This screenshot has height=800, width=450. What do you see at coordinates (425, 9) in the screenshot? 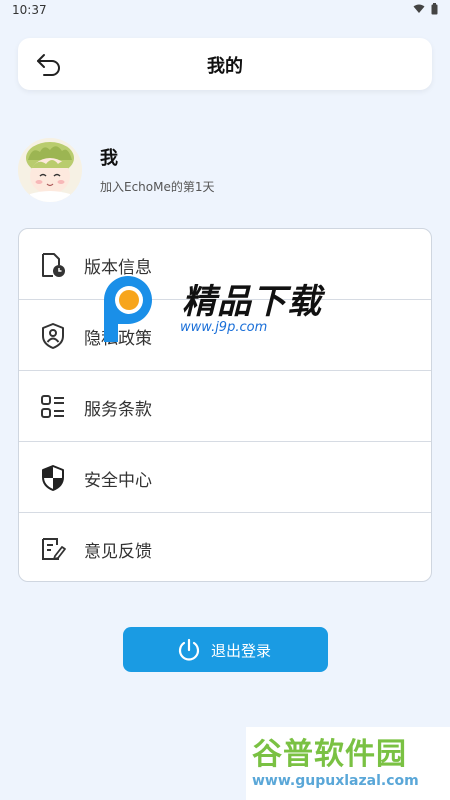
I see `status-icons` at bounding box center [425, 9].